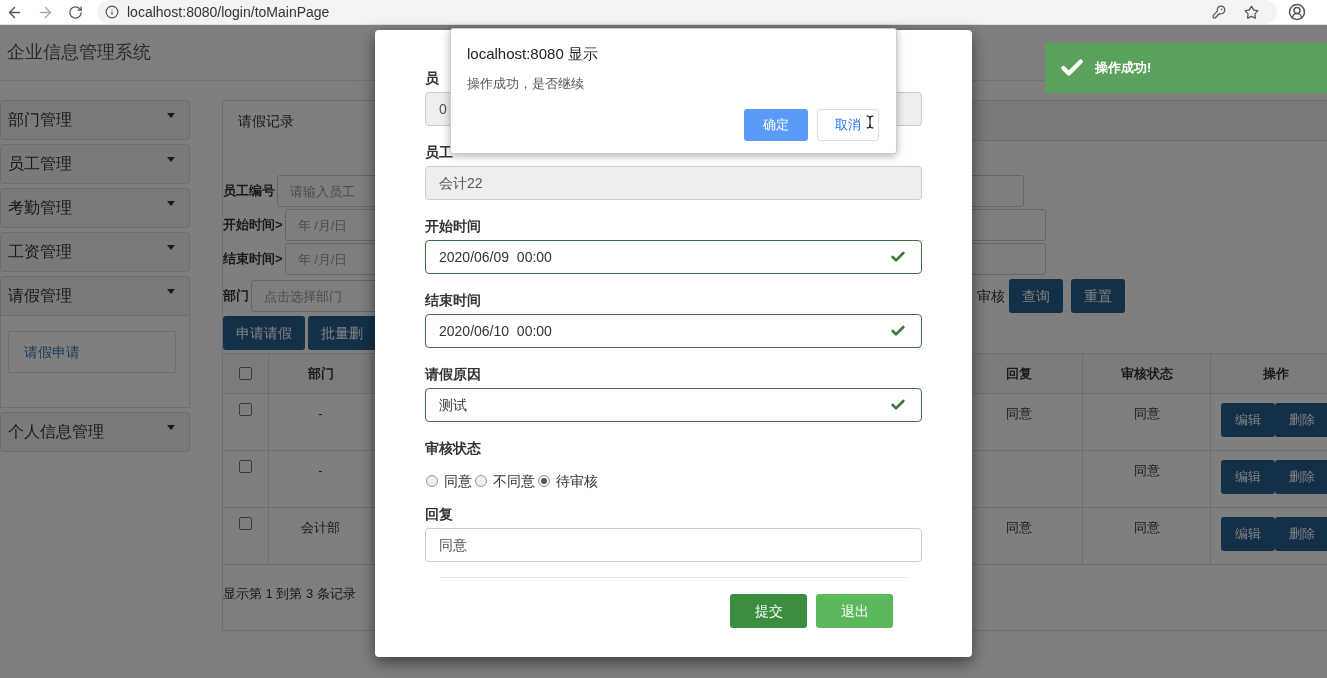 This screenshot has height=678, width=1327. Describe the element at coordinates (514, 481) in the screenshot. I see `radio-label: 不同意` at that location.